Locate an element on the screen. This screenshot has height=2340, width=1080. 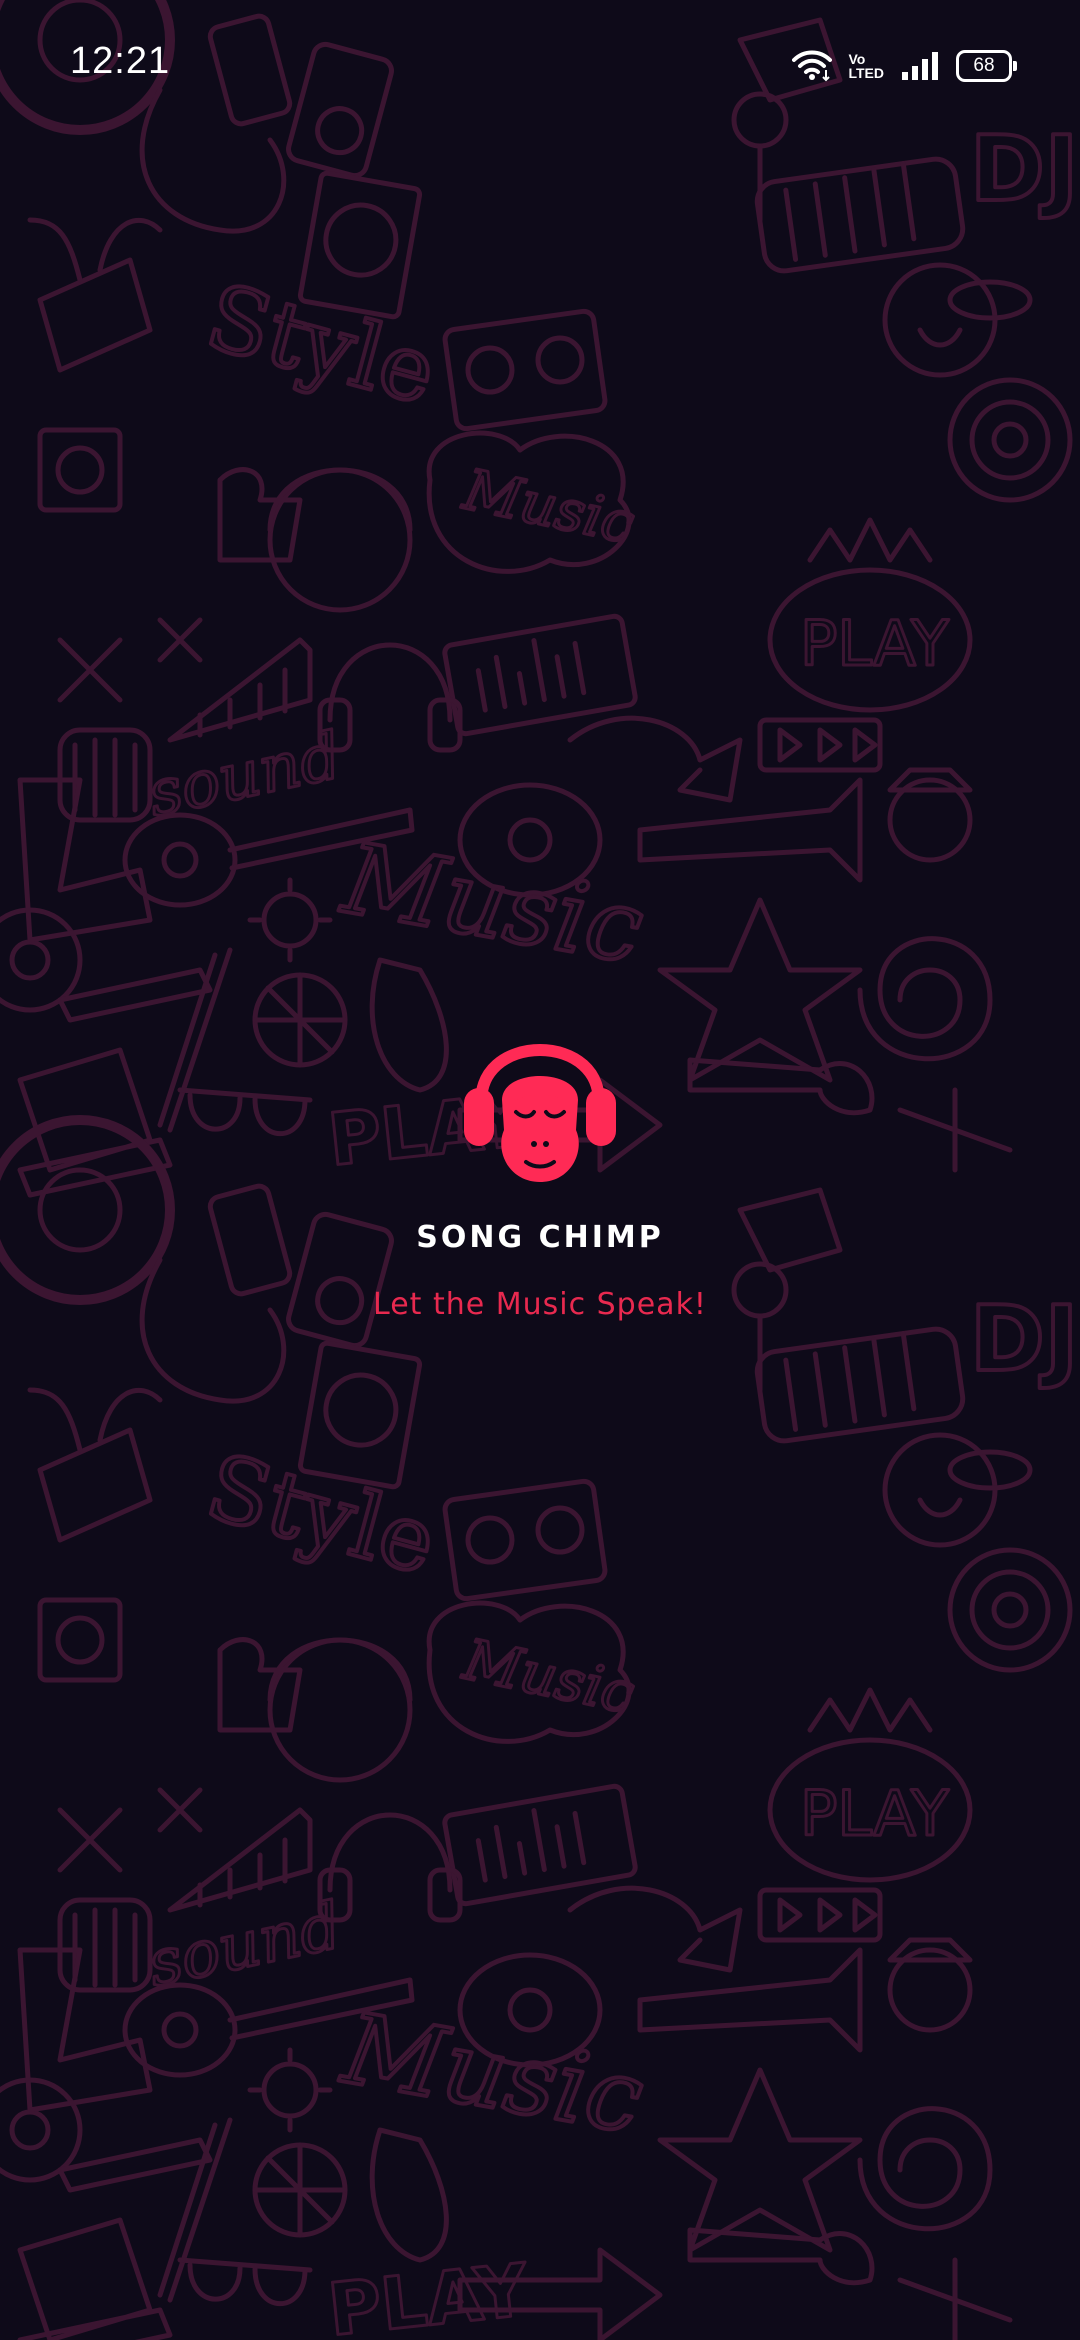
volte-top-label: Vo is located at coordinates (857, 59).